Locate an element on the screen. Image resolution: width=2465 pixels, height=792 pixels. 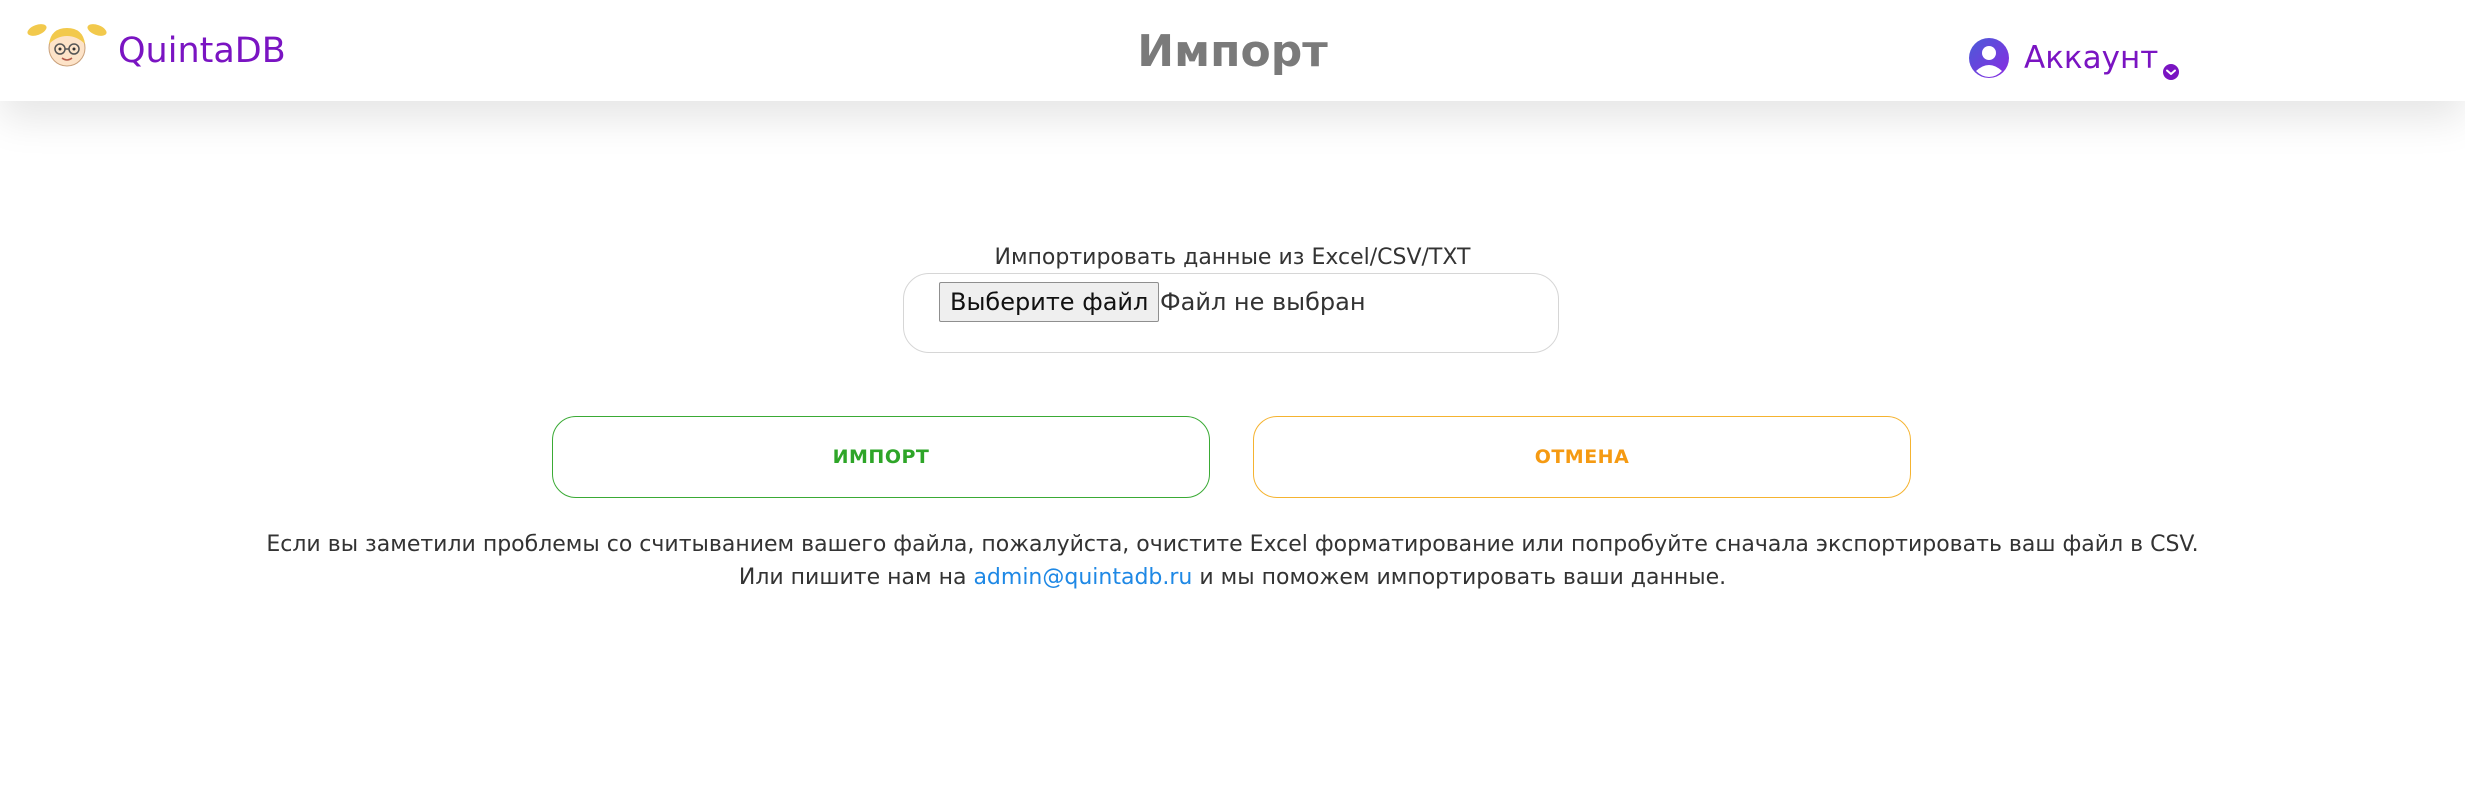
account-label: Аккаунт is located at coordinates (2091, 58).